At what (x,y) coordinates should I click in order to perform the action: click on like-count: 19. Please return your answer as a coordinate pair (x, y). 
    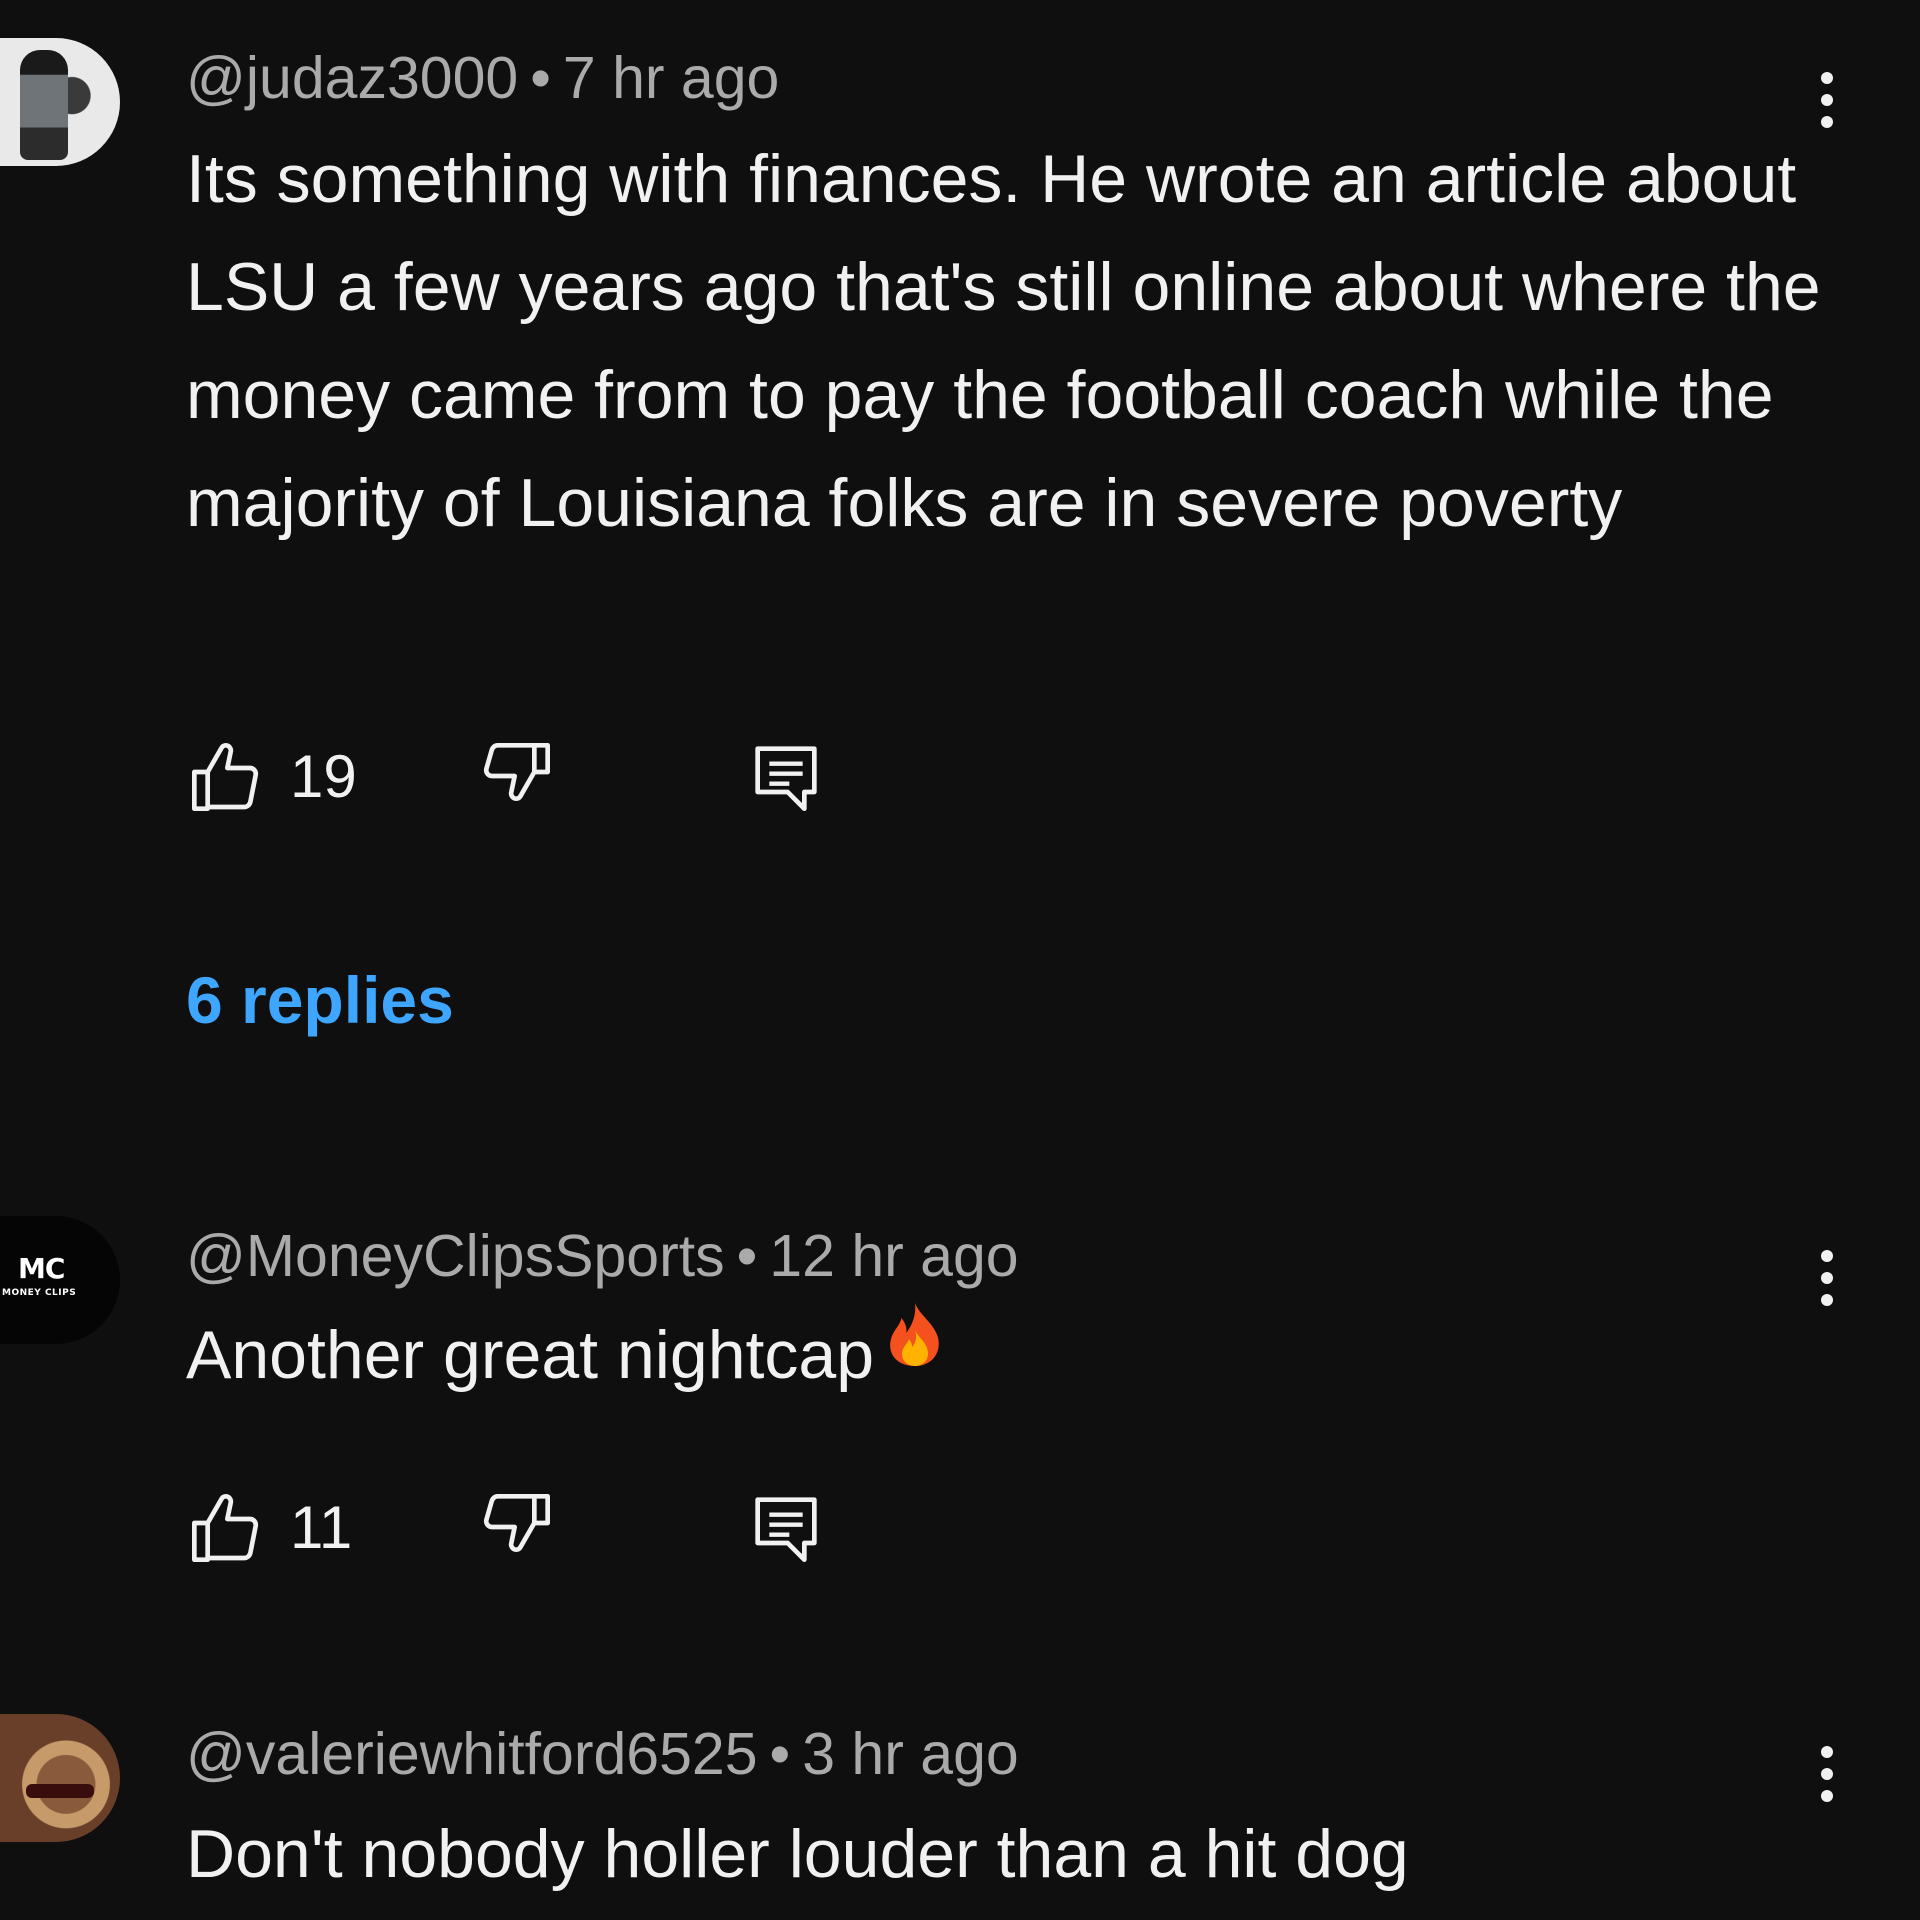
    Looking at the image, I should click on (323, 776).